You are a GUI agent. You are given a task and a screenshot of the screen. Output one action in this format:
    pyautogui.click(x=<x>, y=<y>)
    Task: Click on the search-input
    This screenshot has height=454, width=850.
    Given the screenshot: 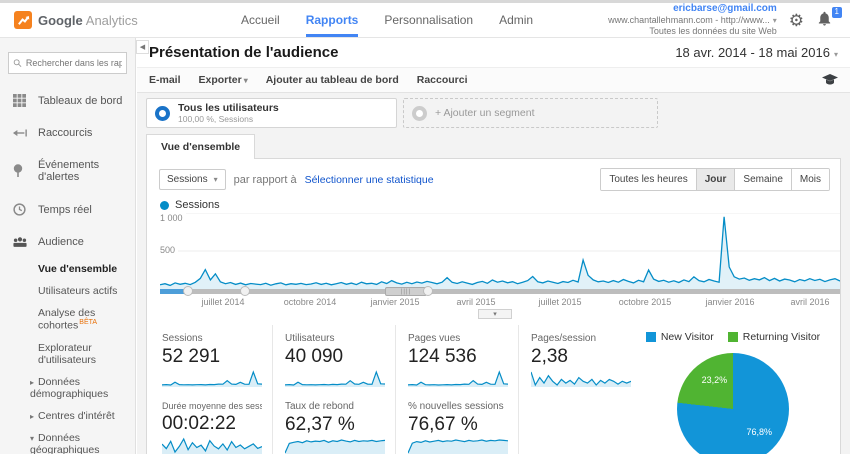 What is the action you would take?
    pyautogui.click(x=73, y=63)
    